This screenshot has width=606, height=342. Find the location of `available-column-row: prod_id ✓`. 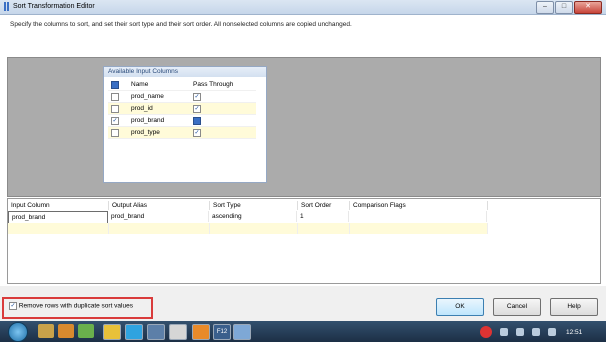

available-column-row: prod_id ✓ is located at coordinates (182, 108).